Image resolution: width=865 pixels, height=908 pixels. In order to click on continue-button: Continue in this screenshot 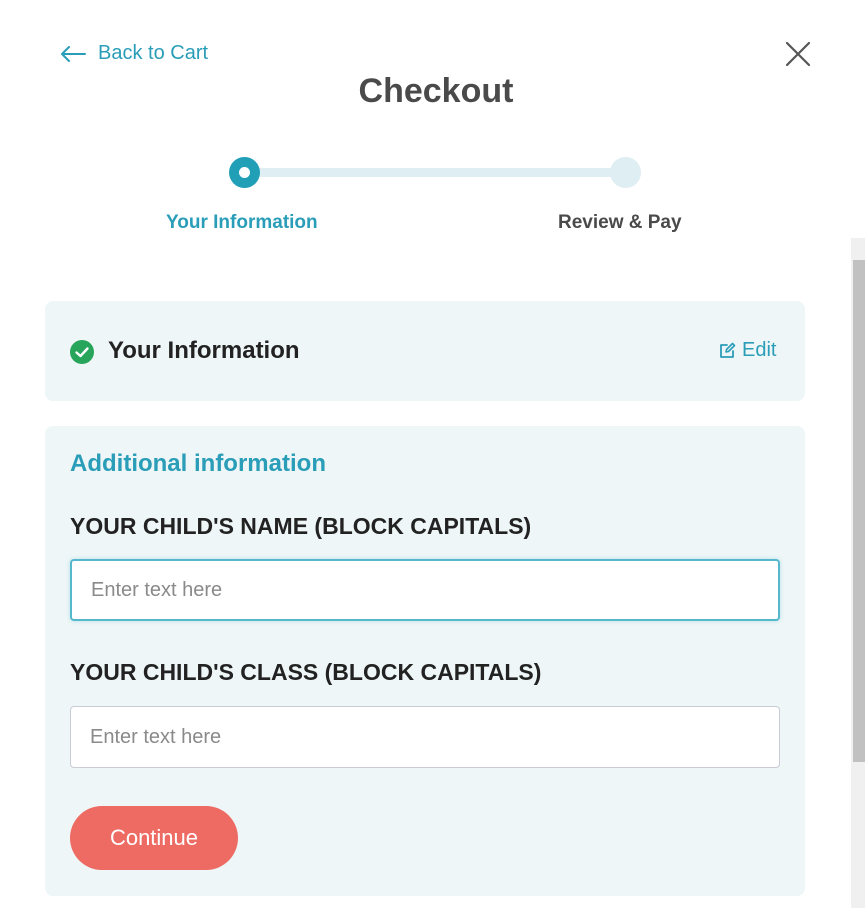, I will do `click(154, 838)`.